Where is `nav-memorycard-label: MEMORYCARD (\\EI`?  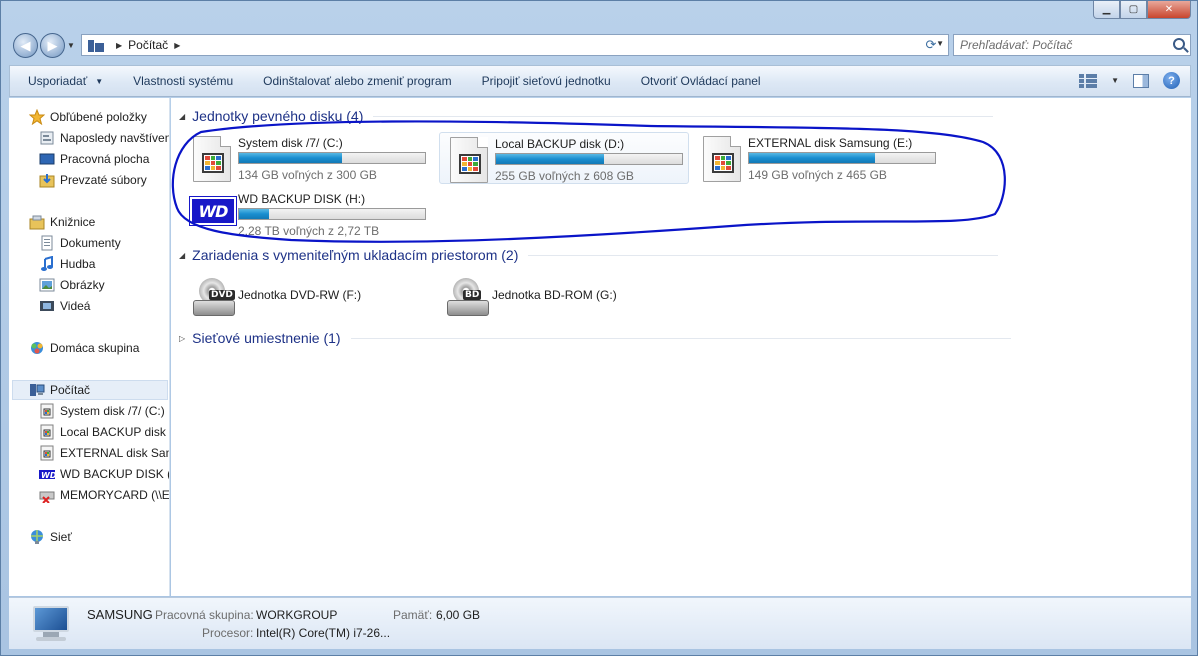 nav-memorycard-label: MEMORYCARD (\\EI is located at coordinates (115, 495).